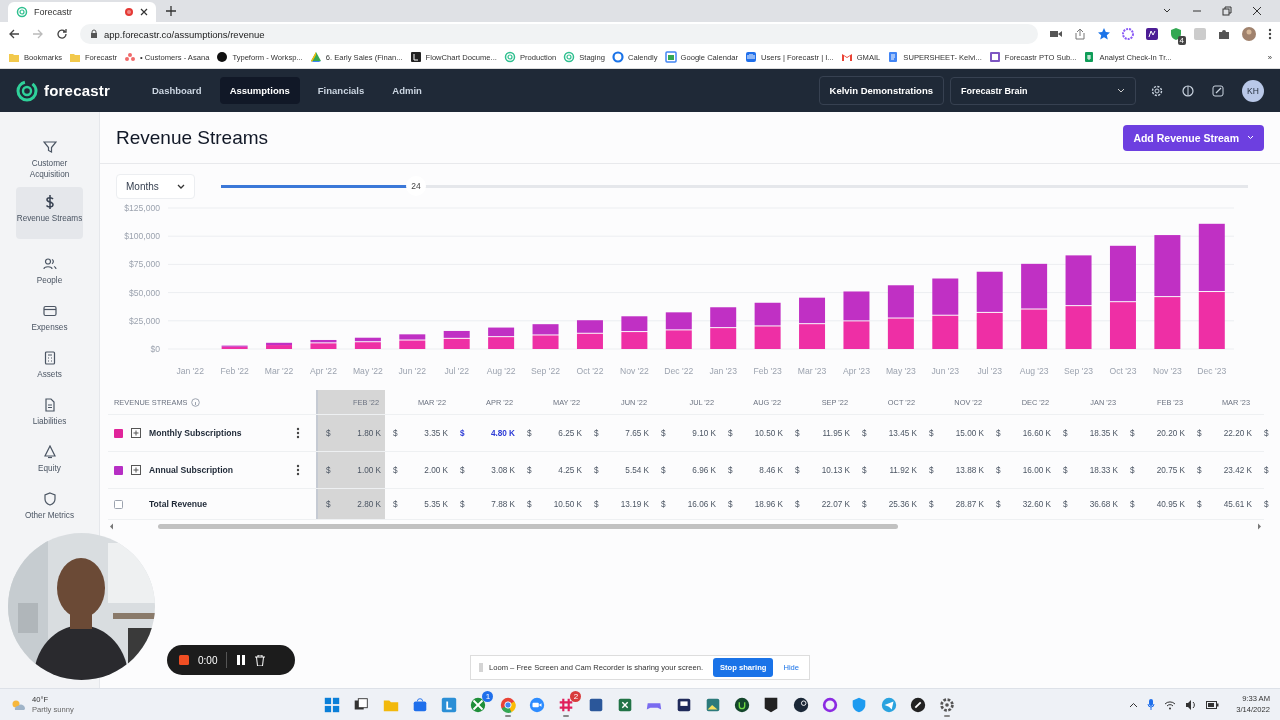 This screenshot has height=720, width=1280. Describe the element at coordinates (634, 504) in the screenshot. I see `cell-value: 13.19 K` at that location.